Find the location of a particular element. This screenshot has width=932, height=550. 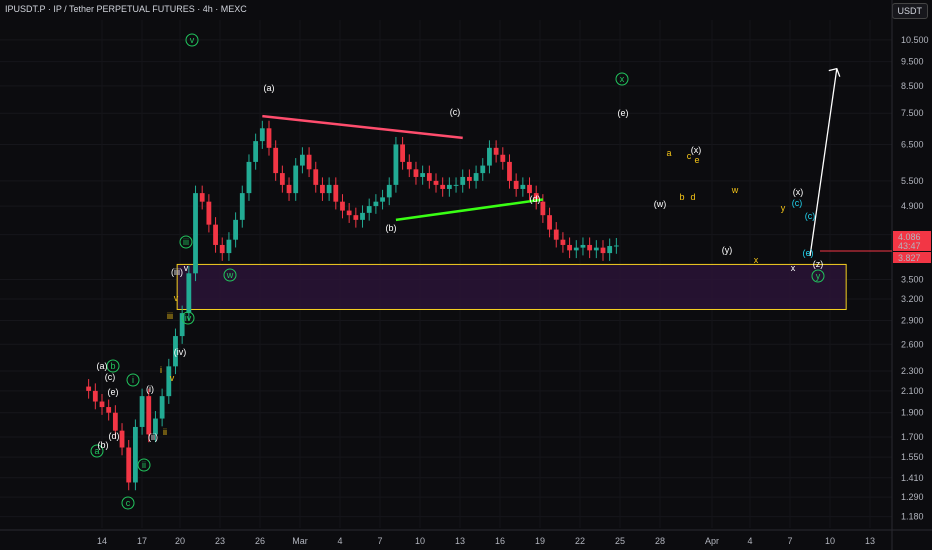

wave-label: e is located at coordinates (696, 160).